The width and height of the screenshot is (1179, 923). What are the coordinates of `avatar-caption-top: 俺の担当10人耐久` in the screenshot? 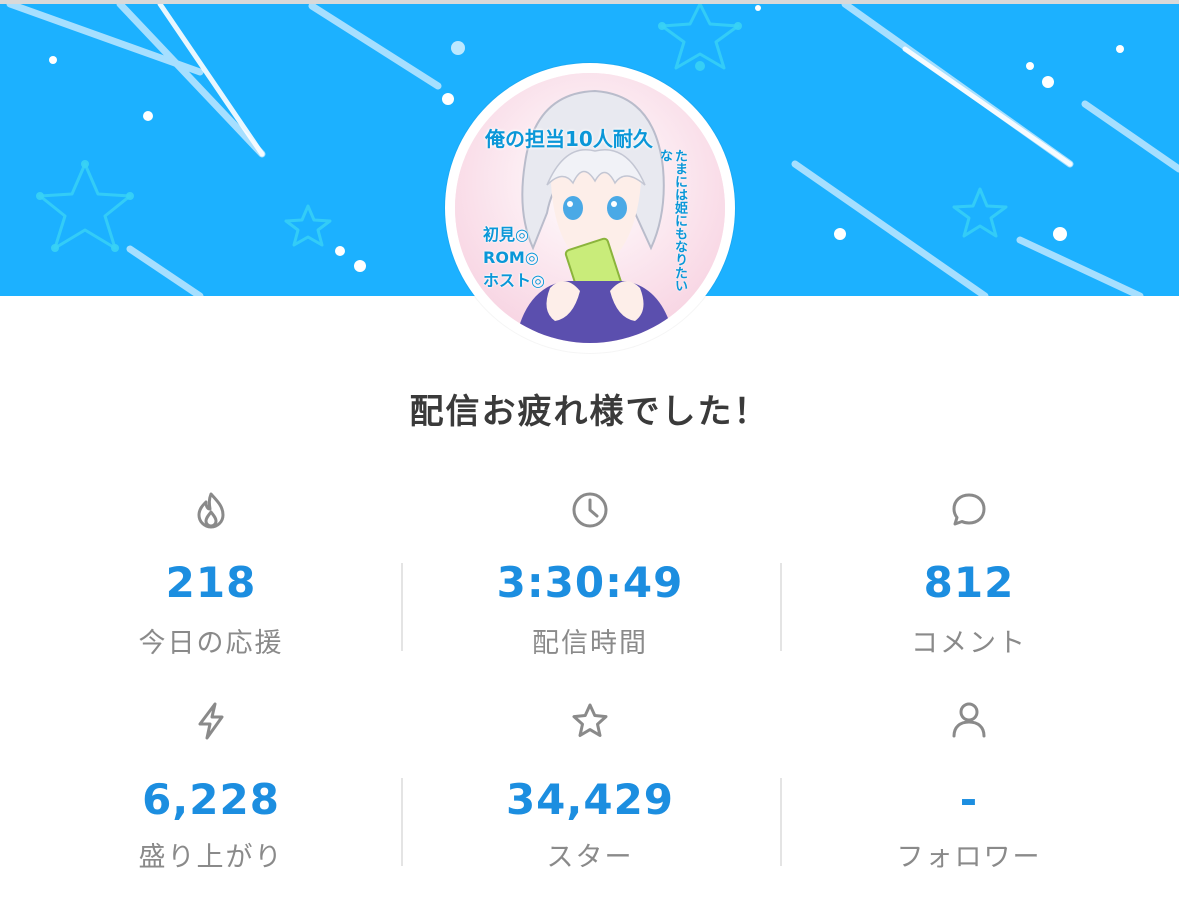 It's located at (569, 139).